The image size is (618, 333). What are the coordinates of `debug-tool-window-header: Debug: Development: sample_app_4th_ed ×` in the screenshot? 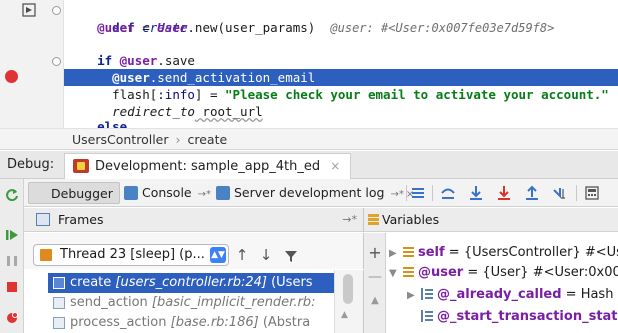 It's located at (309, 165).